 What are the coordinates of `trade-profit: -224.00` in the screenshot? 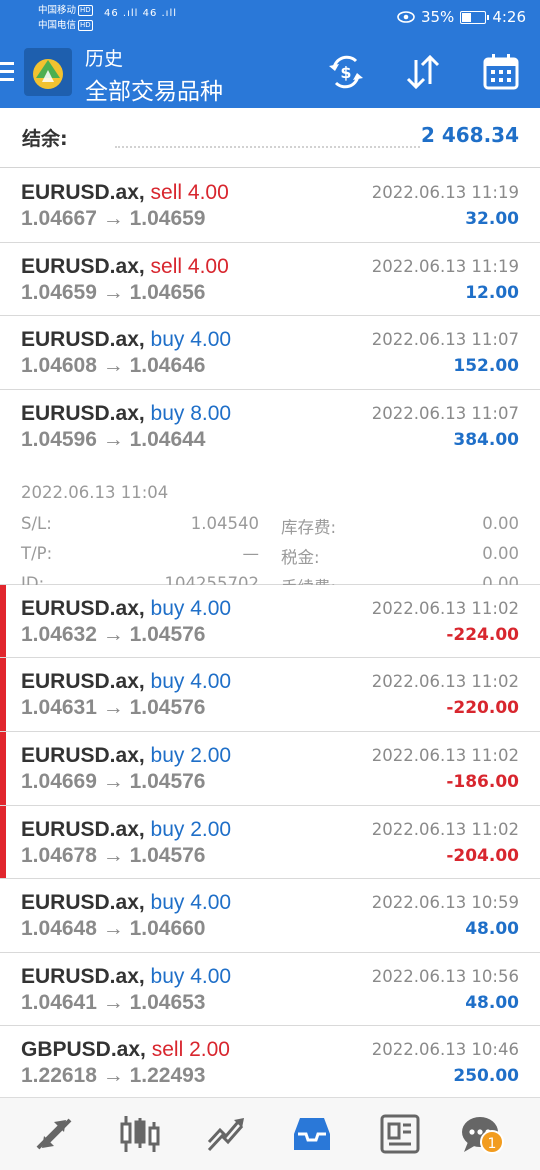 It's located at (482, 634).